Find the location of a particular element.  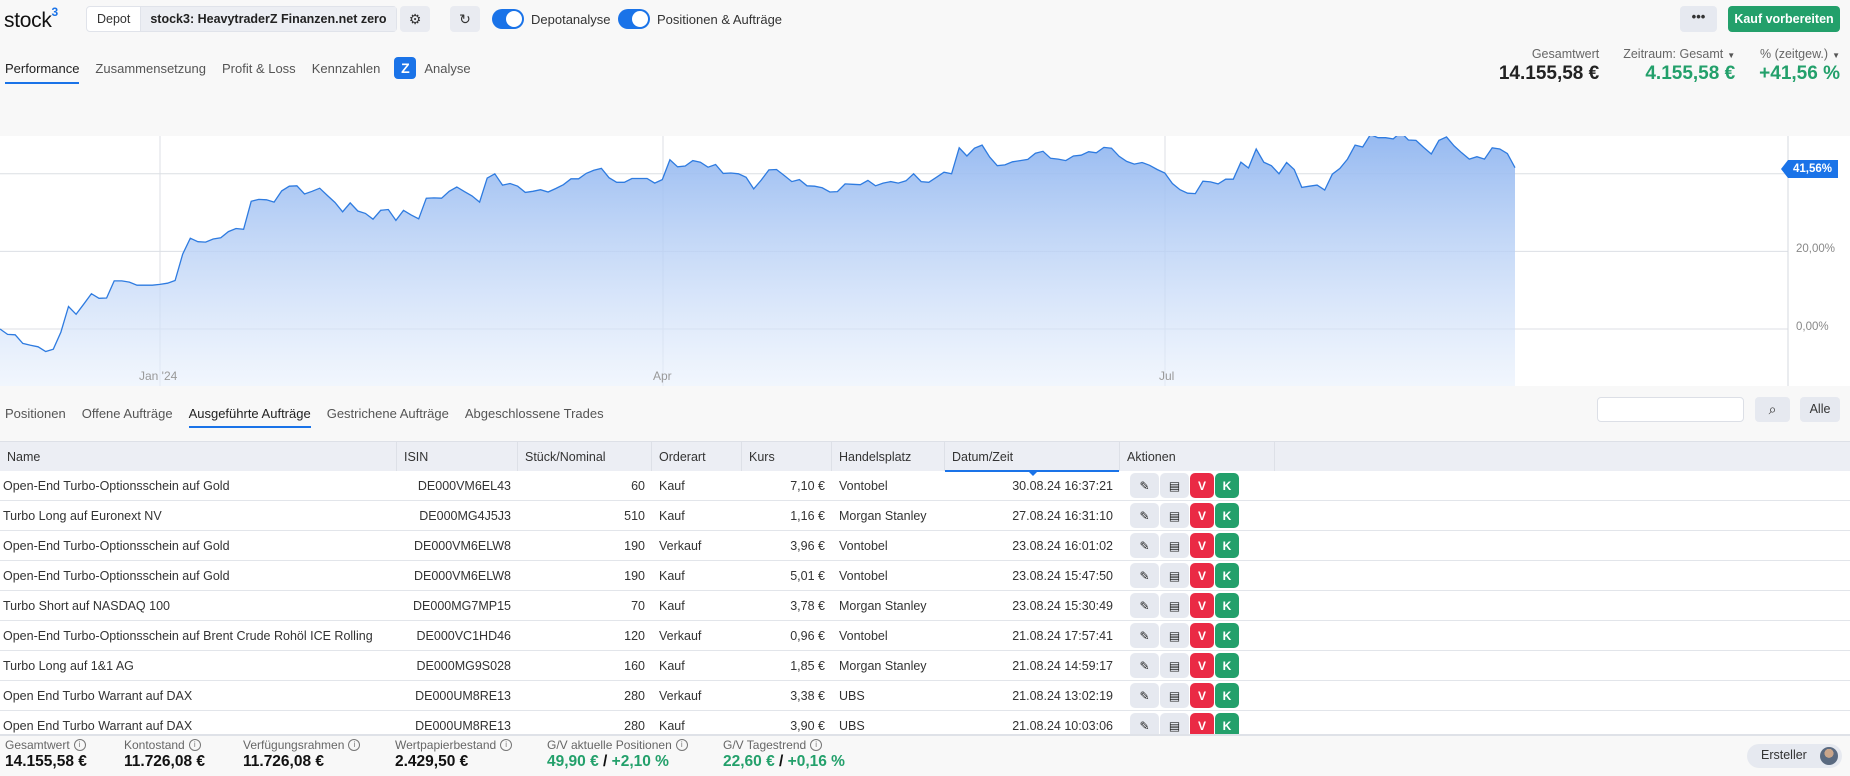

stat-label: Gesamtwert is located at coordinates (37, 745).